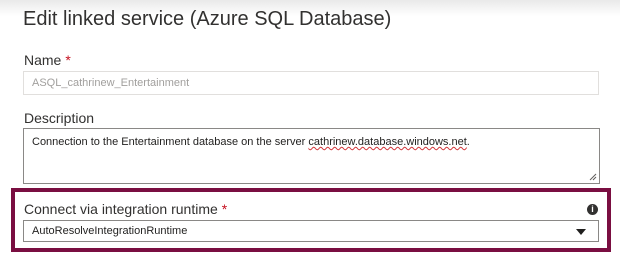 The image size is (620, 260). Describe the element at coordinates (592, 209) in the screenshot. I see `info-icon: i` at that location.